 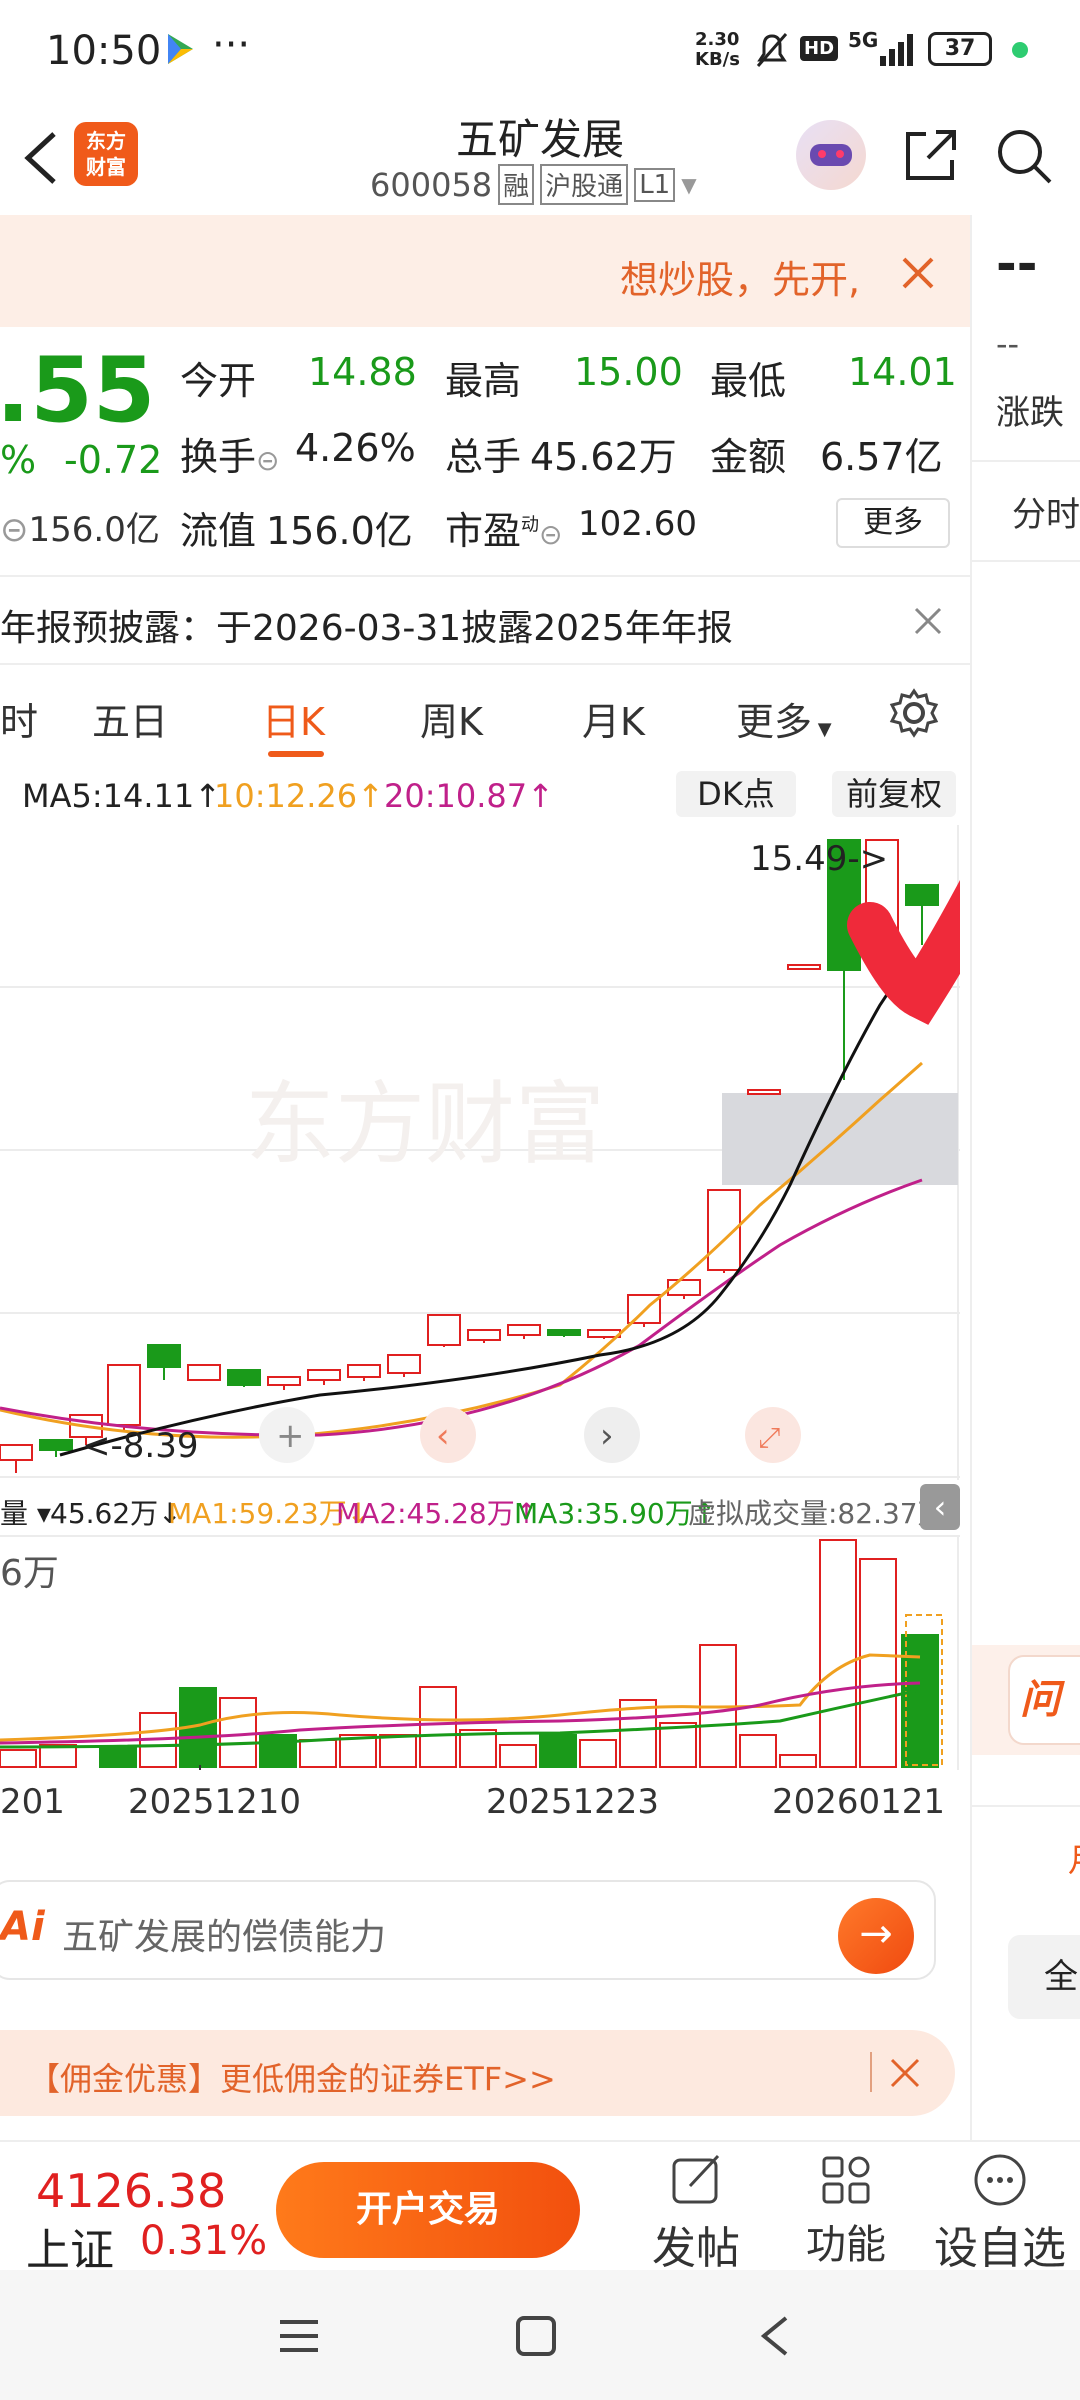 I want to click on kline-tabs: 时 五日 日K 周K 月K 更多 ▼, so click(x=485, y=715).